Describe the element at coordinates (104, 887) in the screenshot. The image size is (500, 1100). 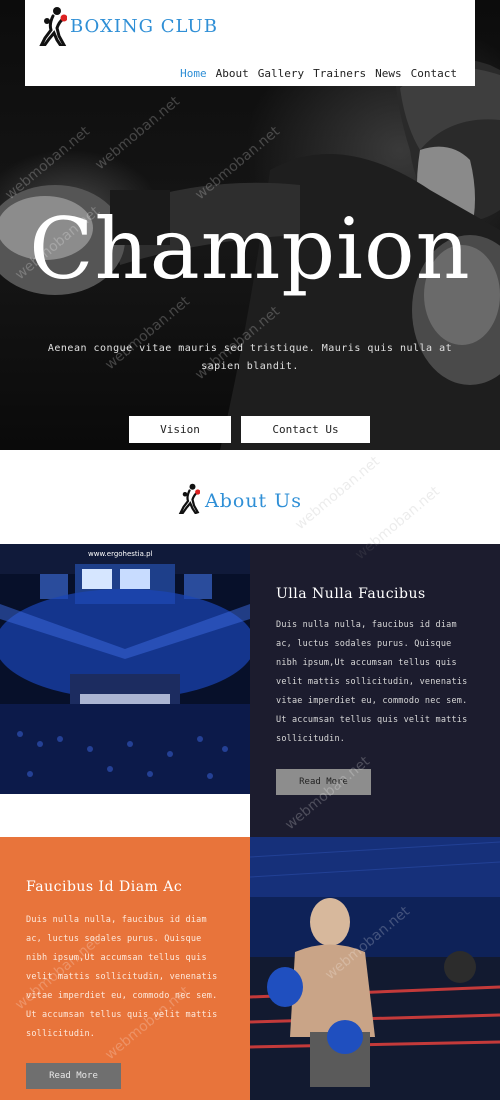
I see `card-title: Faucibus Id Diam Ac` at that location.